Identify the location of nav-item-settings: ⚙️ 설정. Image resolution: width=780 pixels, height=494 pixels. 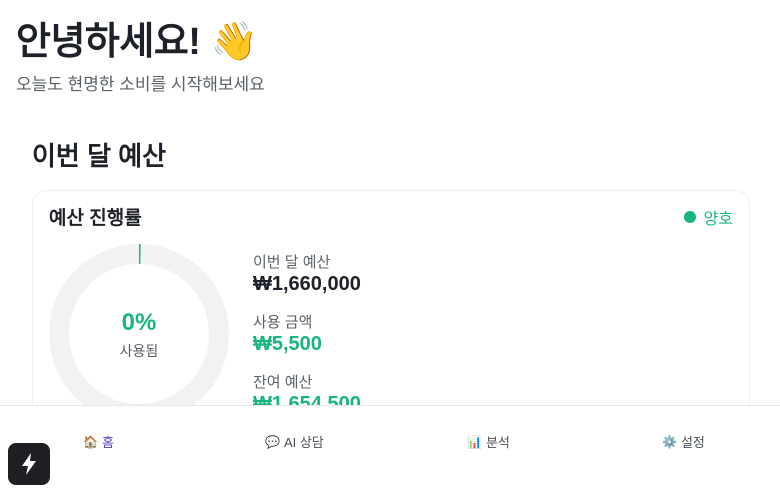
(683, 441).